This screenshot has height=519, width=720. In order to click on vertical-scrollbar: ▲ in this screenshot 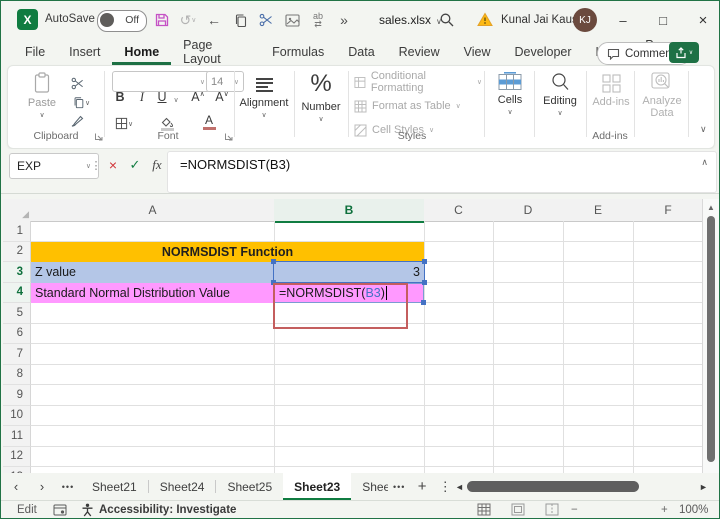, I will do `click(710, 336)`.